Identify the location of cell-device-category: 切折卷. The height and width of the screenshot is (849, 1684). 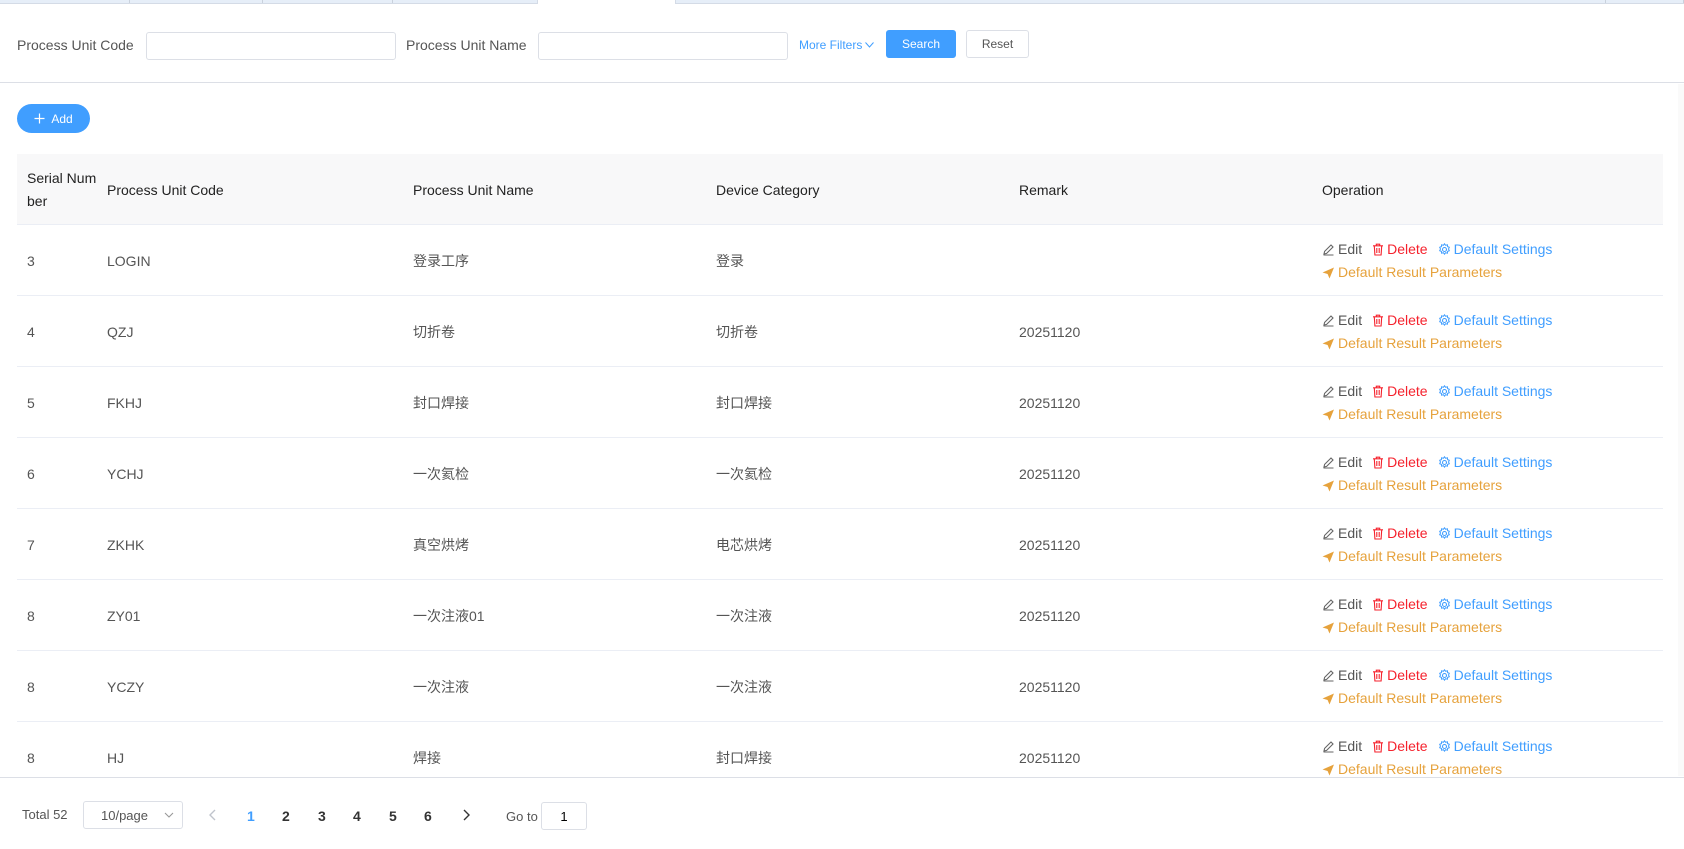
(737, 331).